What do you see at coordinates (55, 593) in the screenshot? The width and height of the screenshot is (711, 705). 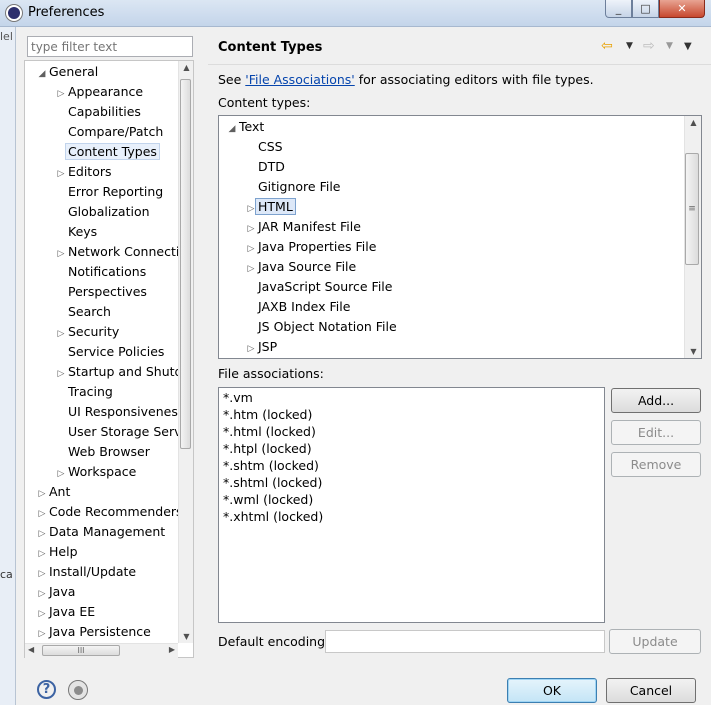 I see `tree-item: ▷ Java` at bounding box center [55, 593].